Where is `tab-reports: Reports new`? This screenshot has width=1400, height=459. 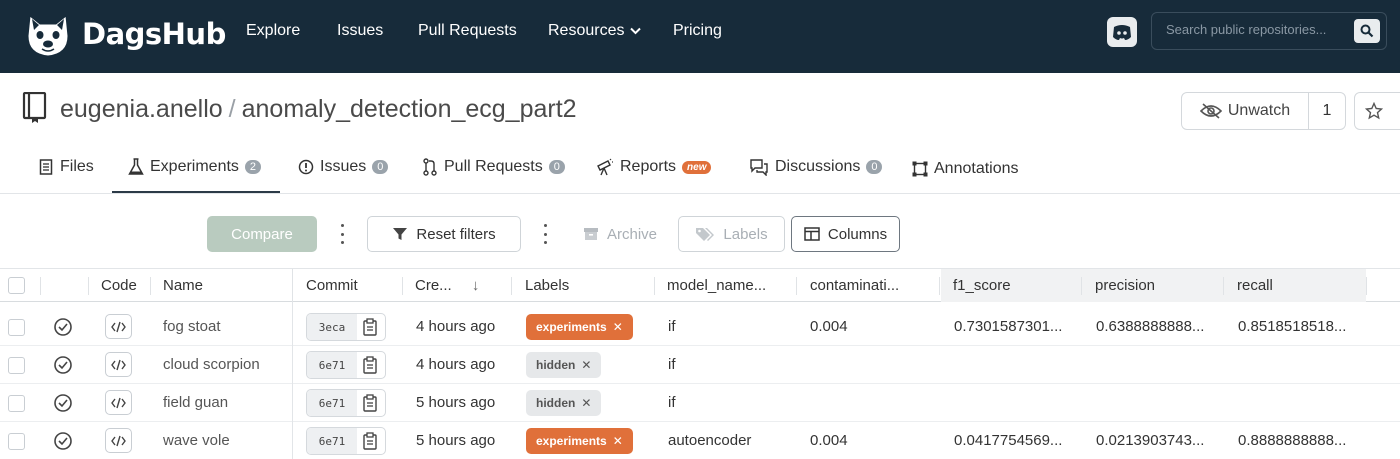 tab-reports: Reports new is located at coordinates (654, 167).